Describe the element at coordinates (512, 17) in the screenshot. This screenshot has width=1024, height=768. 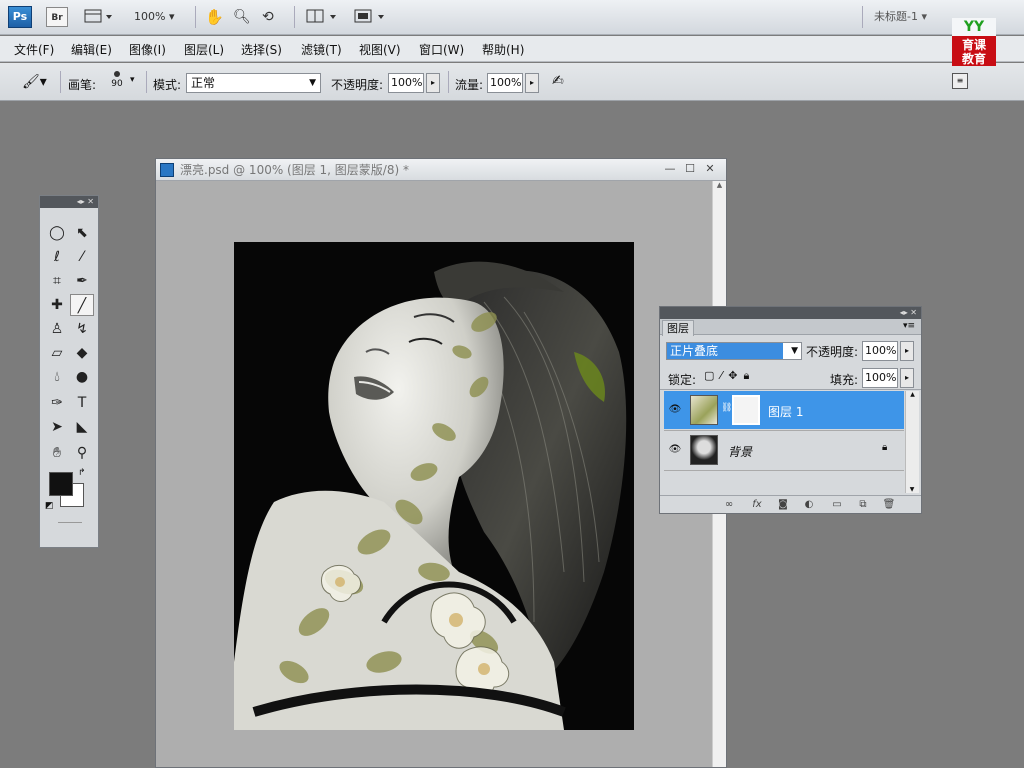
I see `application-bar: Ps Br 100% ▾ ✋ 🔍︎ ⟲ 未标题-1 ▾` at that location.